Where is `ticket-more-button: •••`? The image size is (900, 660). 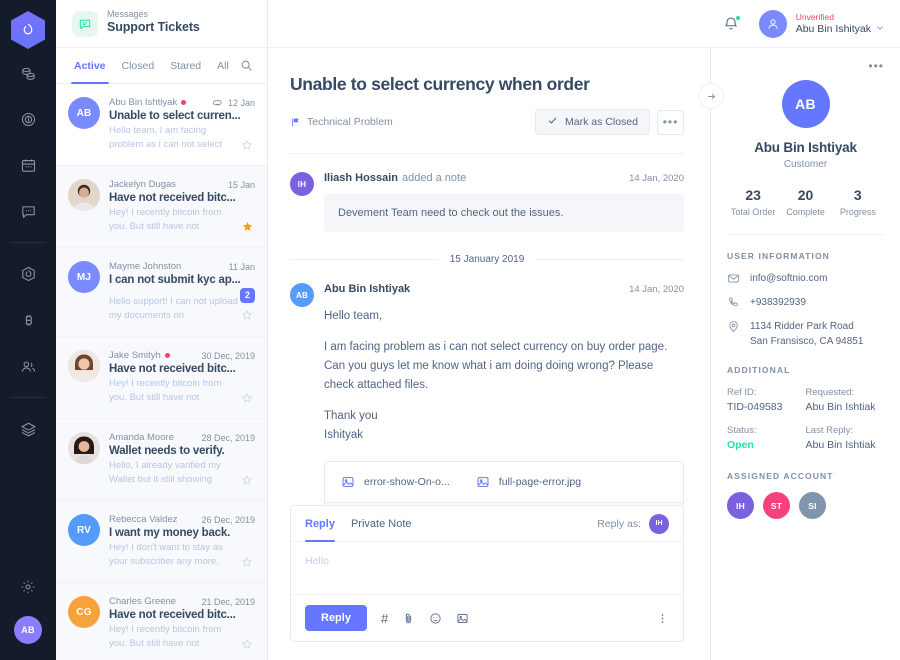 ticket-more-button: ••• is located at coordinates (670, 122).